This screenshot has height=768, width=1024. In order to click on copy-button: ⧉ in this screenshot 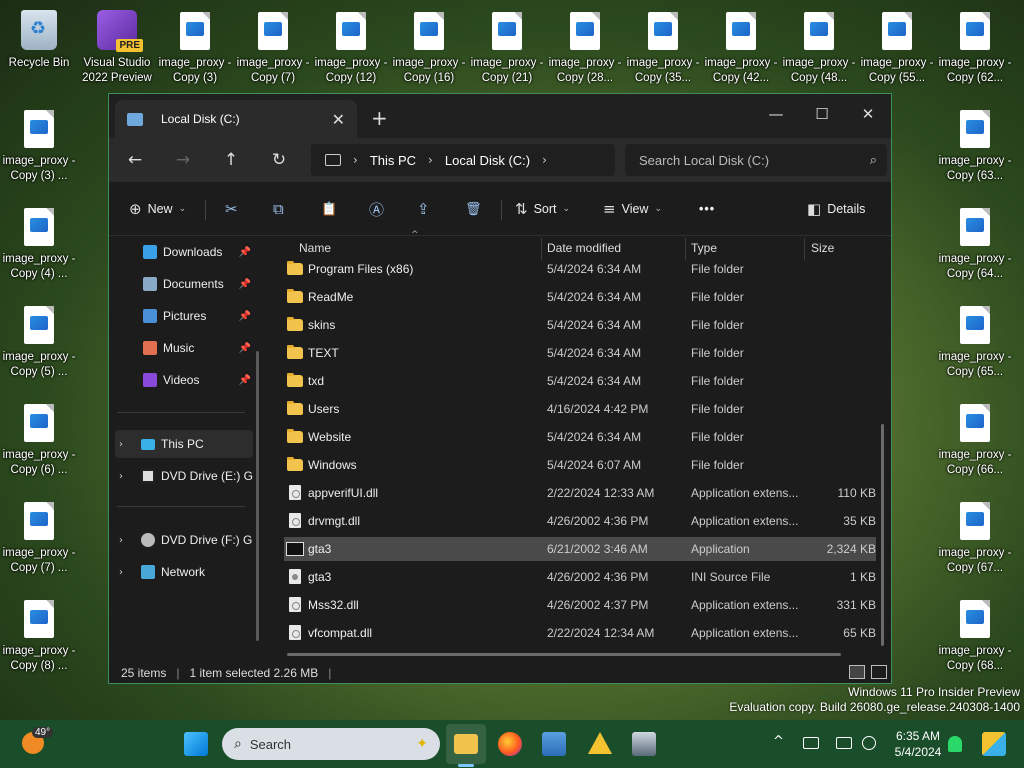, I will do `click(278, 209)`.